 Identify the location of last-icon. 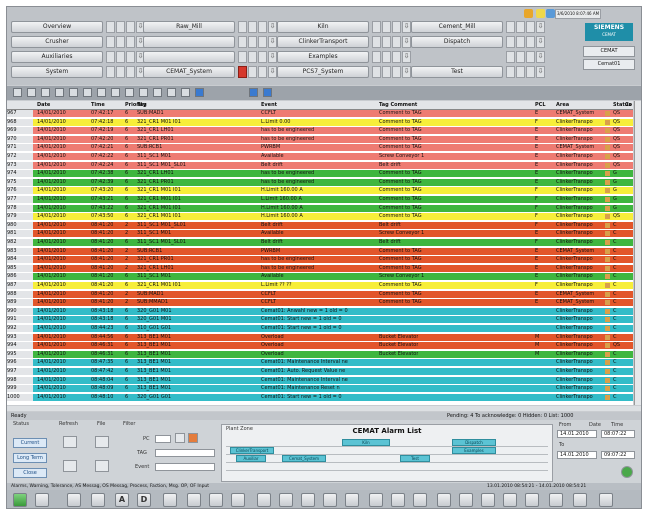
(171, 92).